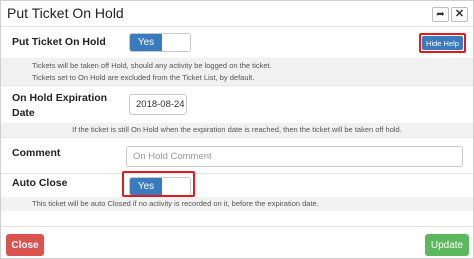 This screenshot has height=259, width=474. What do you see at coordinates (36, 153) in the screenshot?
I see `comment-label: Comment` at bounding box center [36, 153].